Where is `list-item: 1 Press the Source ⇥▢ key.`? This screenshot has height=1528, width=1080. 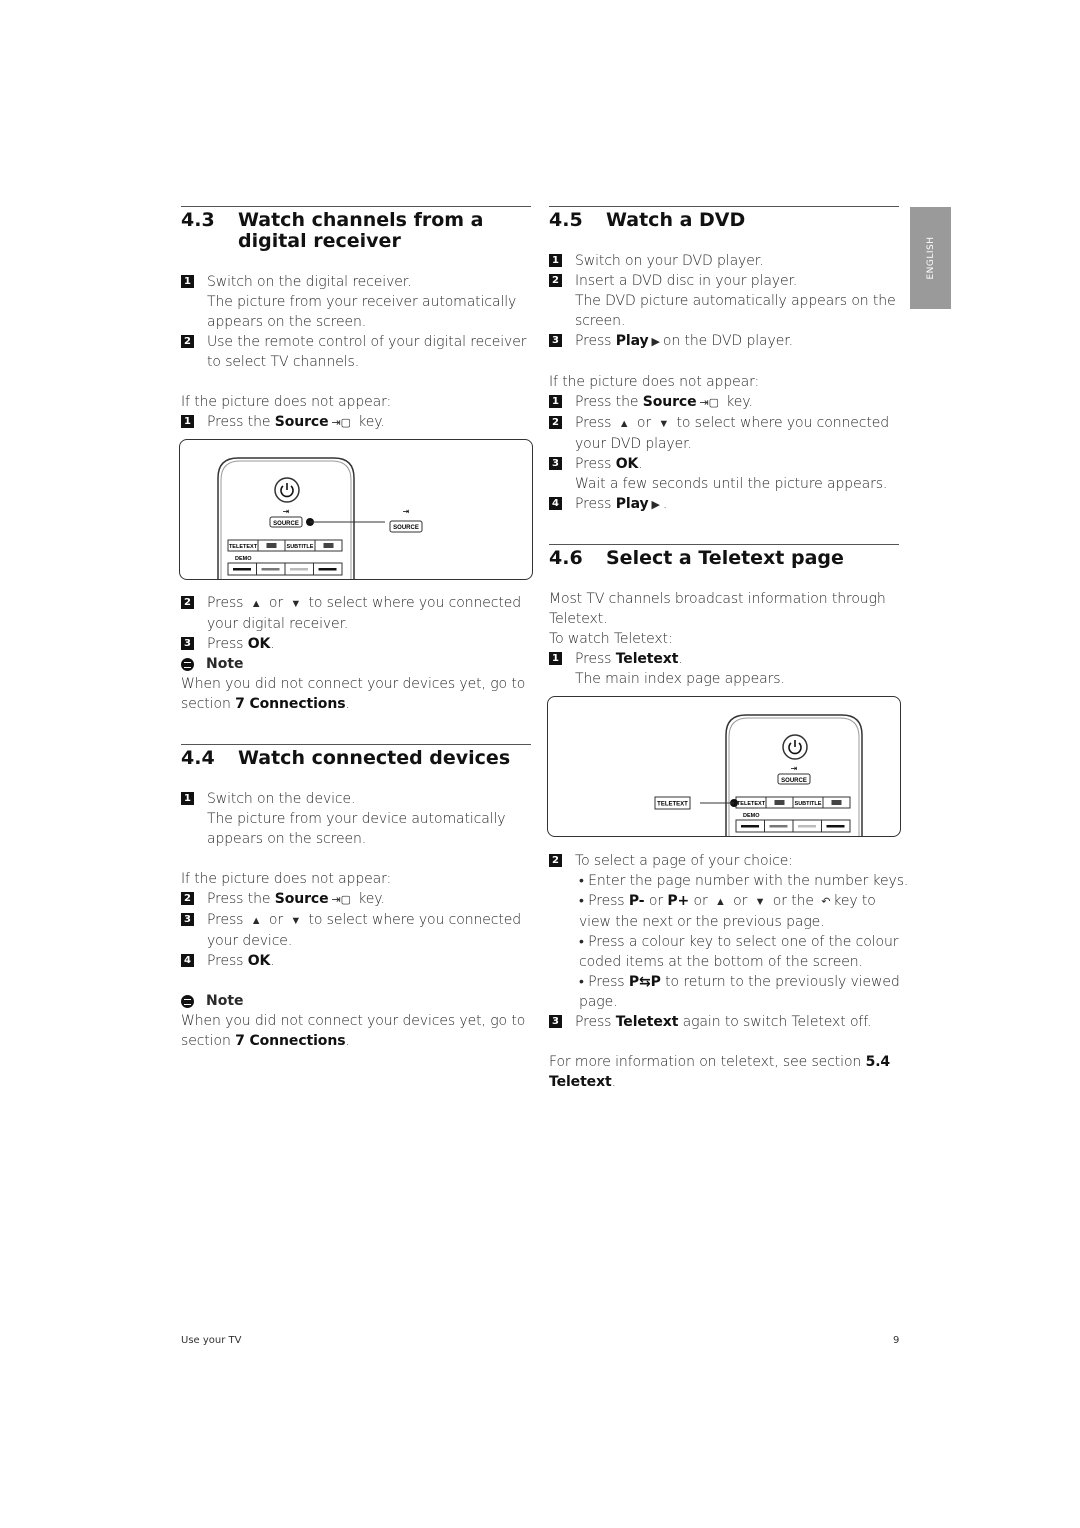
list-item: 1 Press the Source ⇥▢ key. is located at coordinates (356, 422).